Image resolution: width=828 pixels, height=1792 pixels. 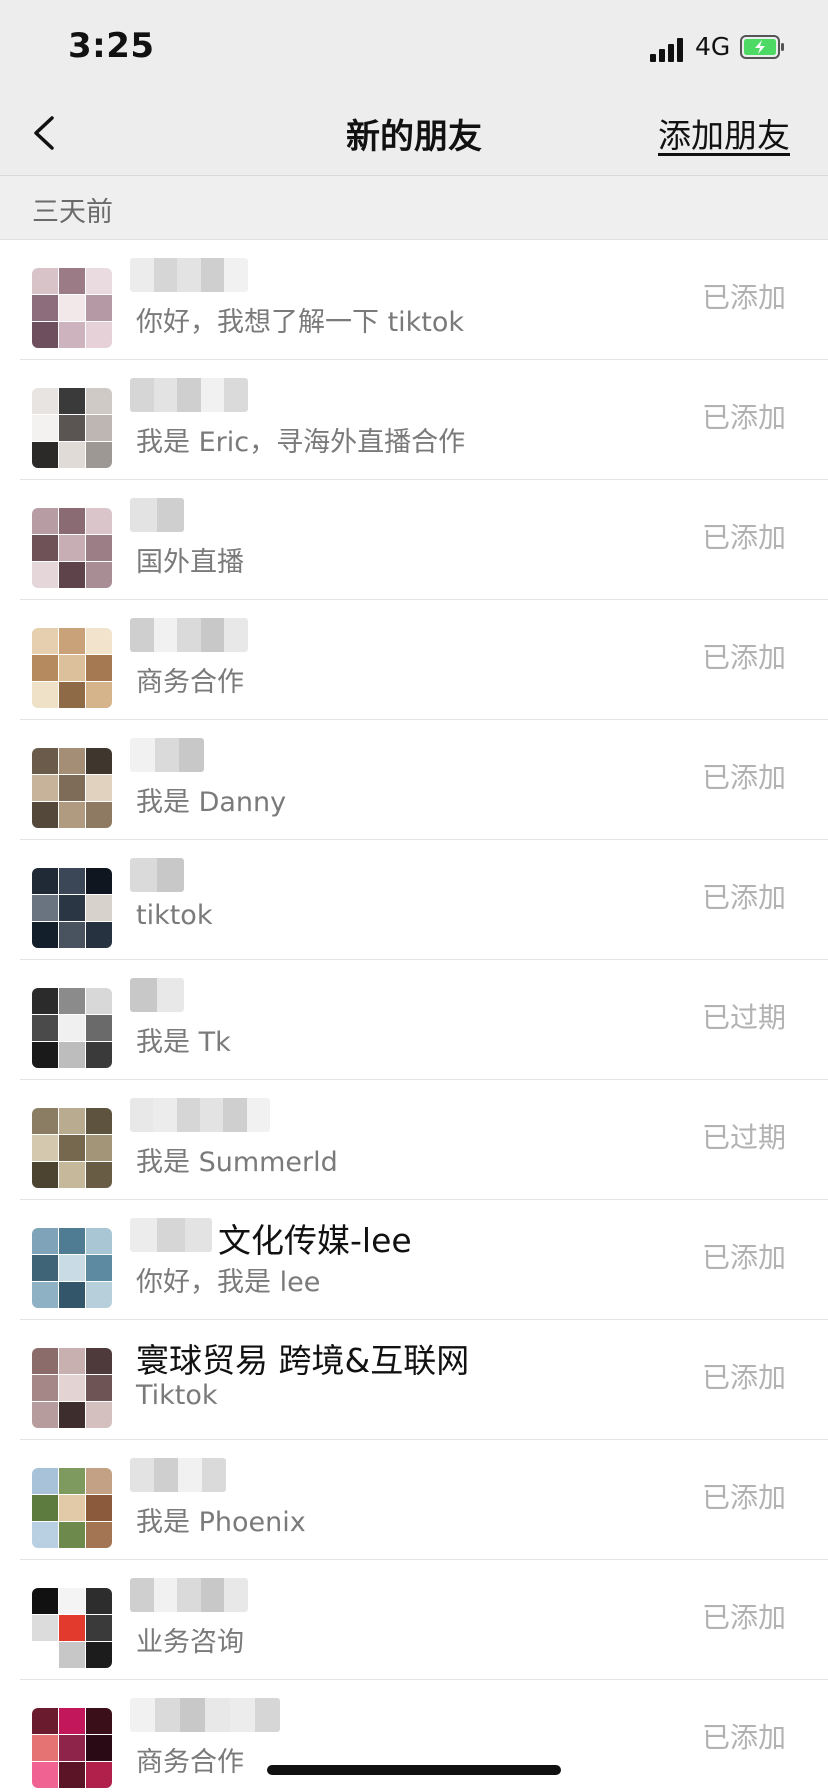 I want to click on friend-request-row: 文化传媒-lee 你好，我是 lee 已添加, so click(x=414, y=1260).